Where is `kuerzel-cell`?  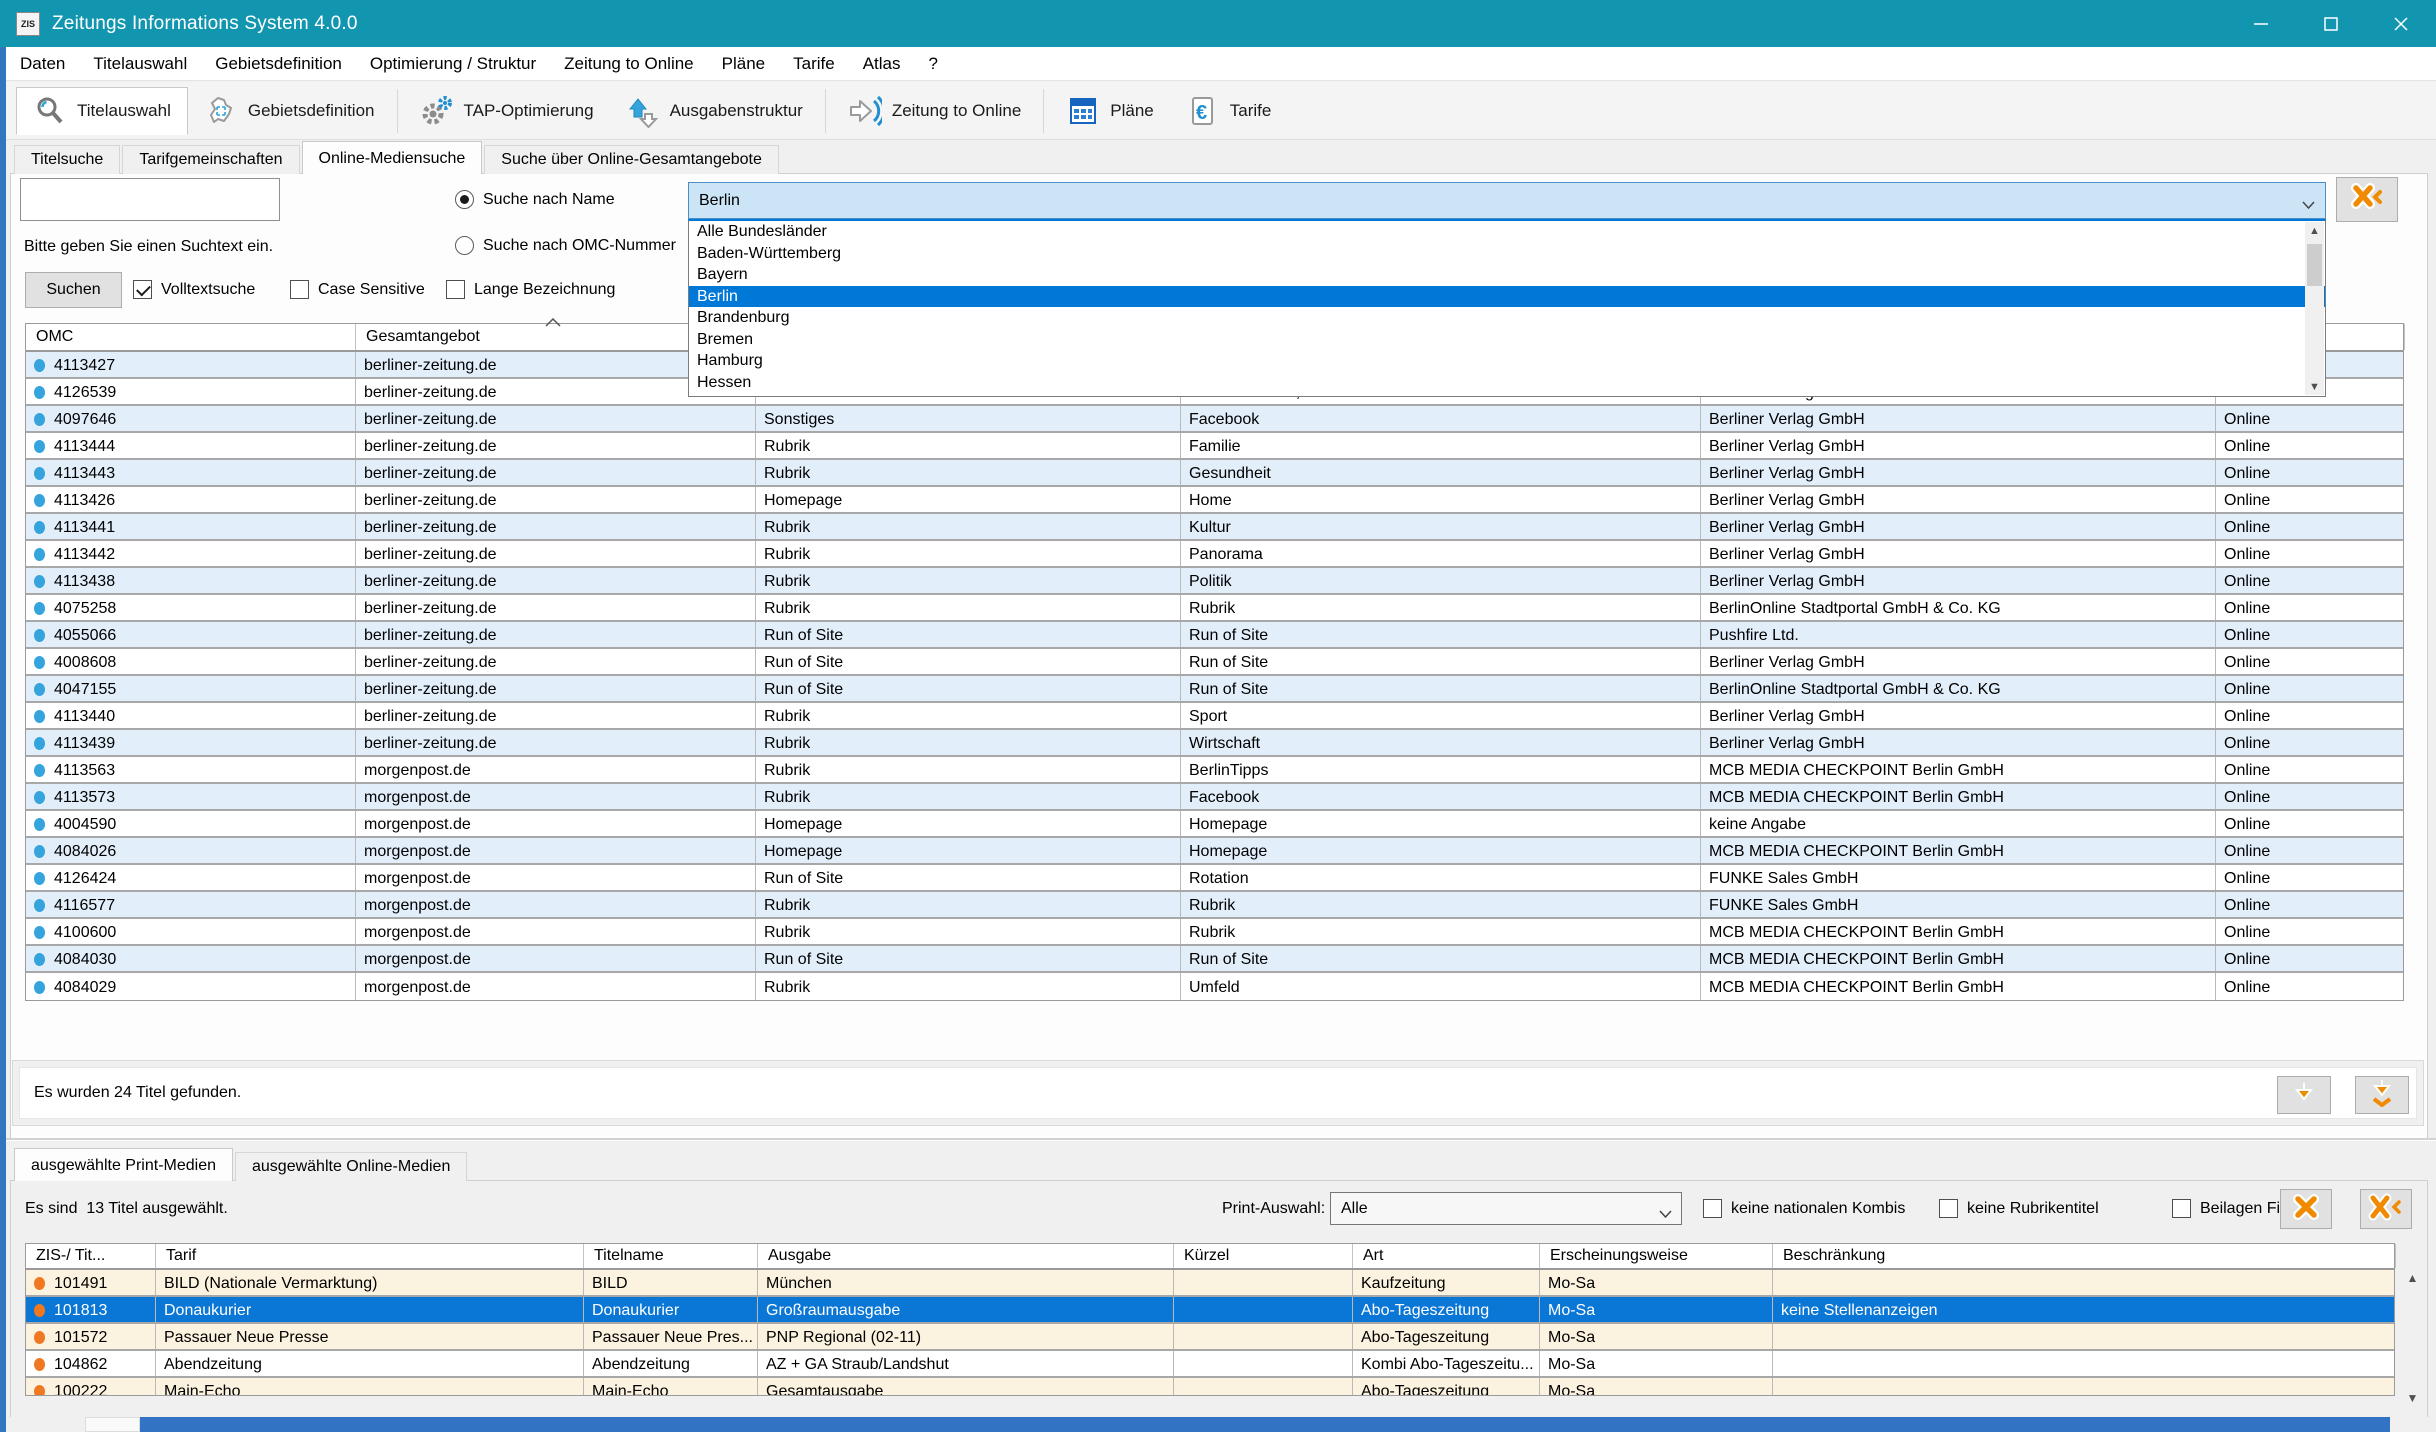
kuerzel-cell is located at coordinates (1263, 1282).